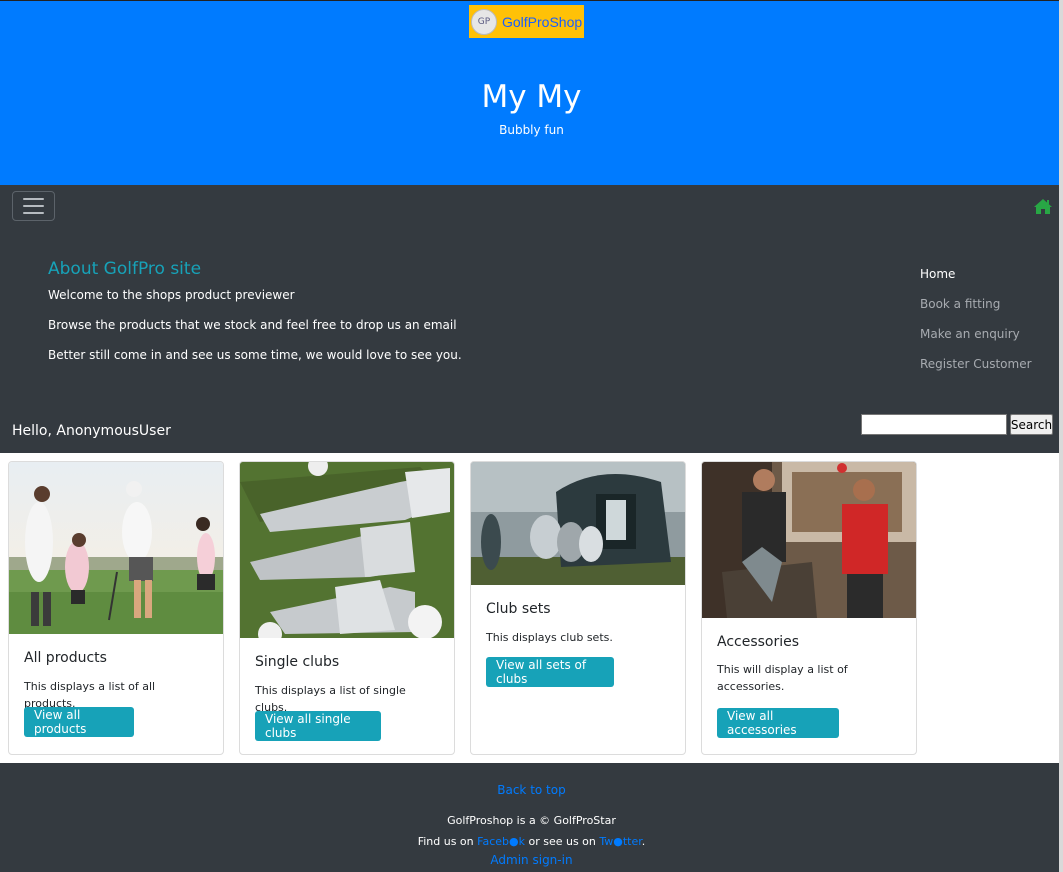 The image size is (1063, 872). Describe the element at coordinates (960, 304) in the screenshot. I see `nav-link-book-fitting: Book a fitting` at that location.